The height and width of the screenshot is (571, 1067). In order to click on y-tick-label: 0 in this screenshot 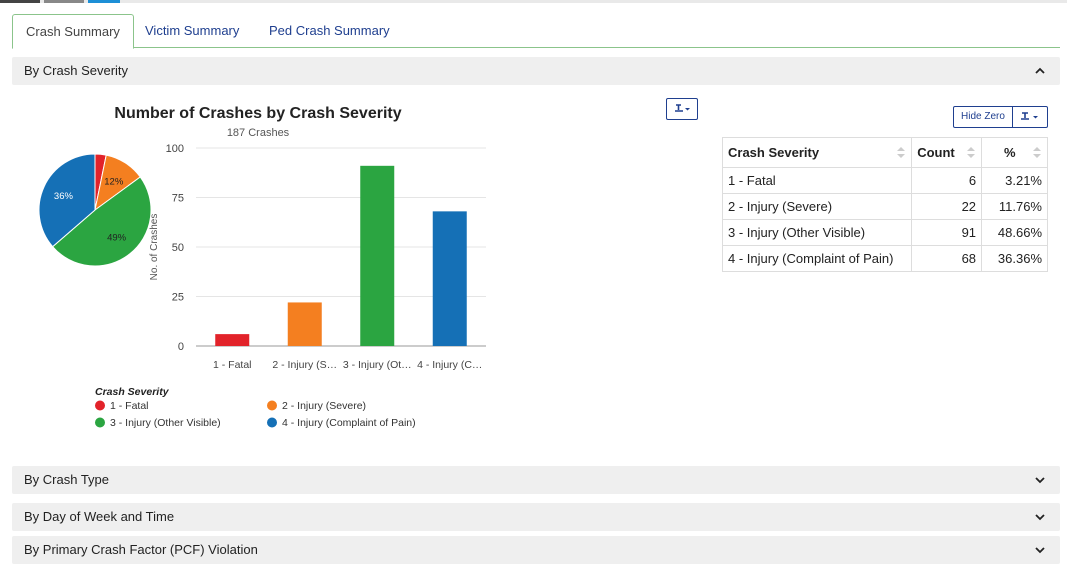, I will do `click(181, 347)`.